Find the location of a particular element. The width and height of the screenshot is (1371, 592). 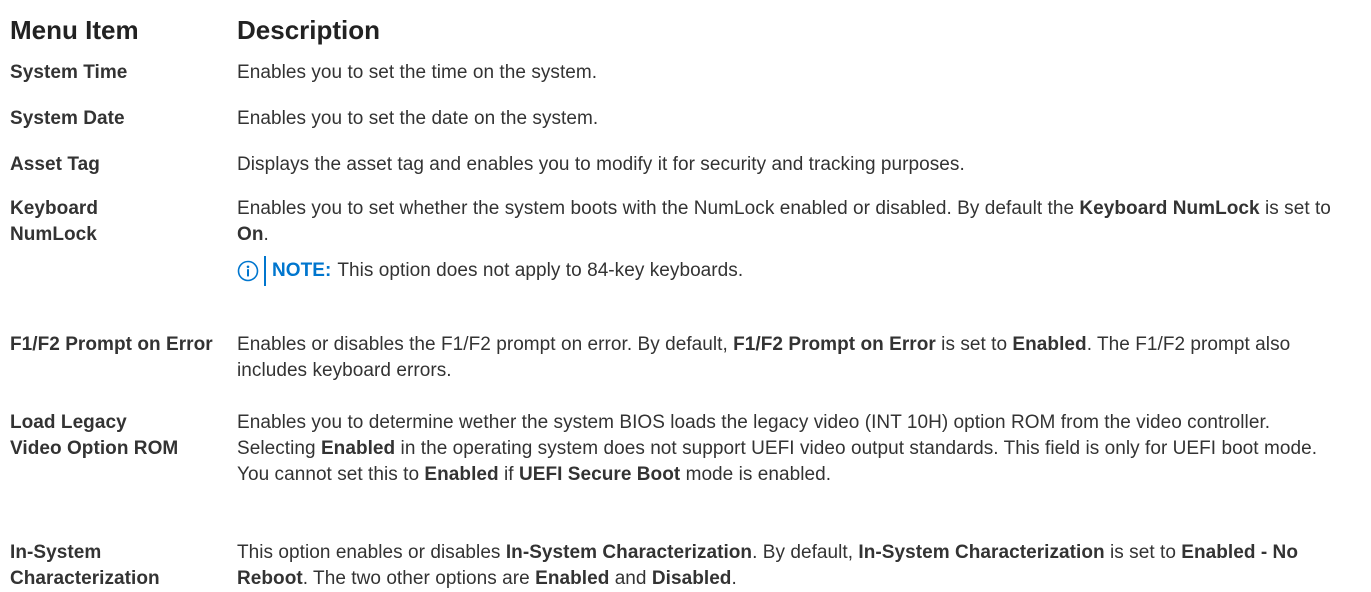

header-description: Description is located at coordinates (309, 30).